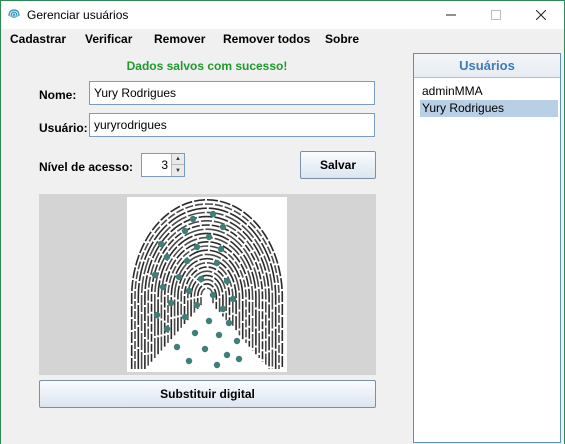 The width and height of the screenshot is (565, 444). I want to click on minimize-icon, so click(451, 15).